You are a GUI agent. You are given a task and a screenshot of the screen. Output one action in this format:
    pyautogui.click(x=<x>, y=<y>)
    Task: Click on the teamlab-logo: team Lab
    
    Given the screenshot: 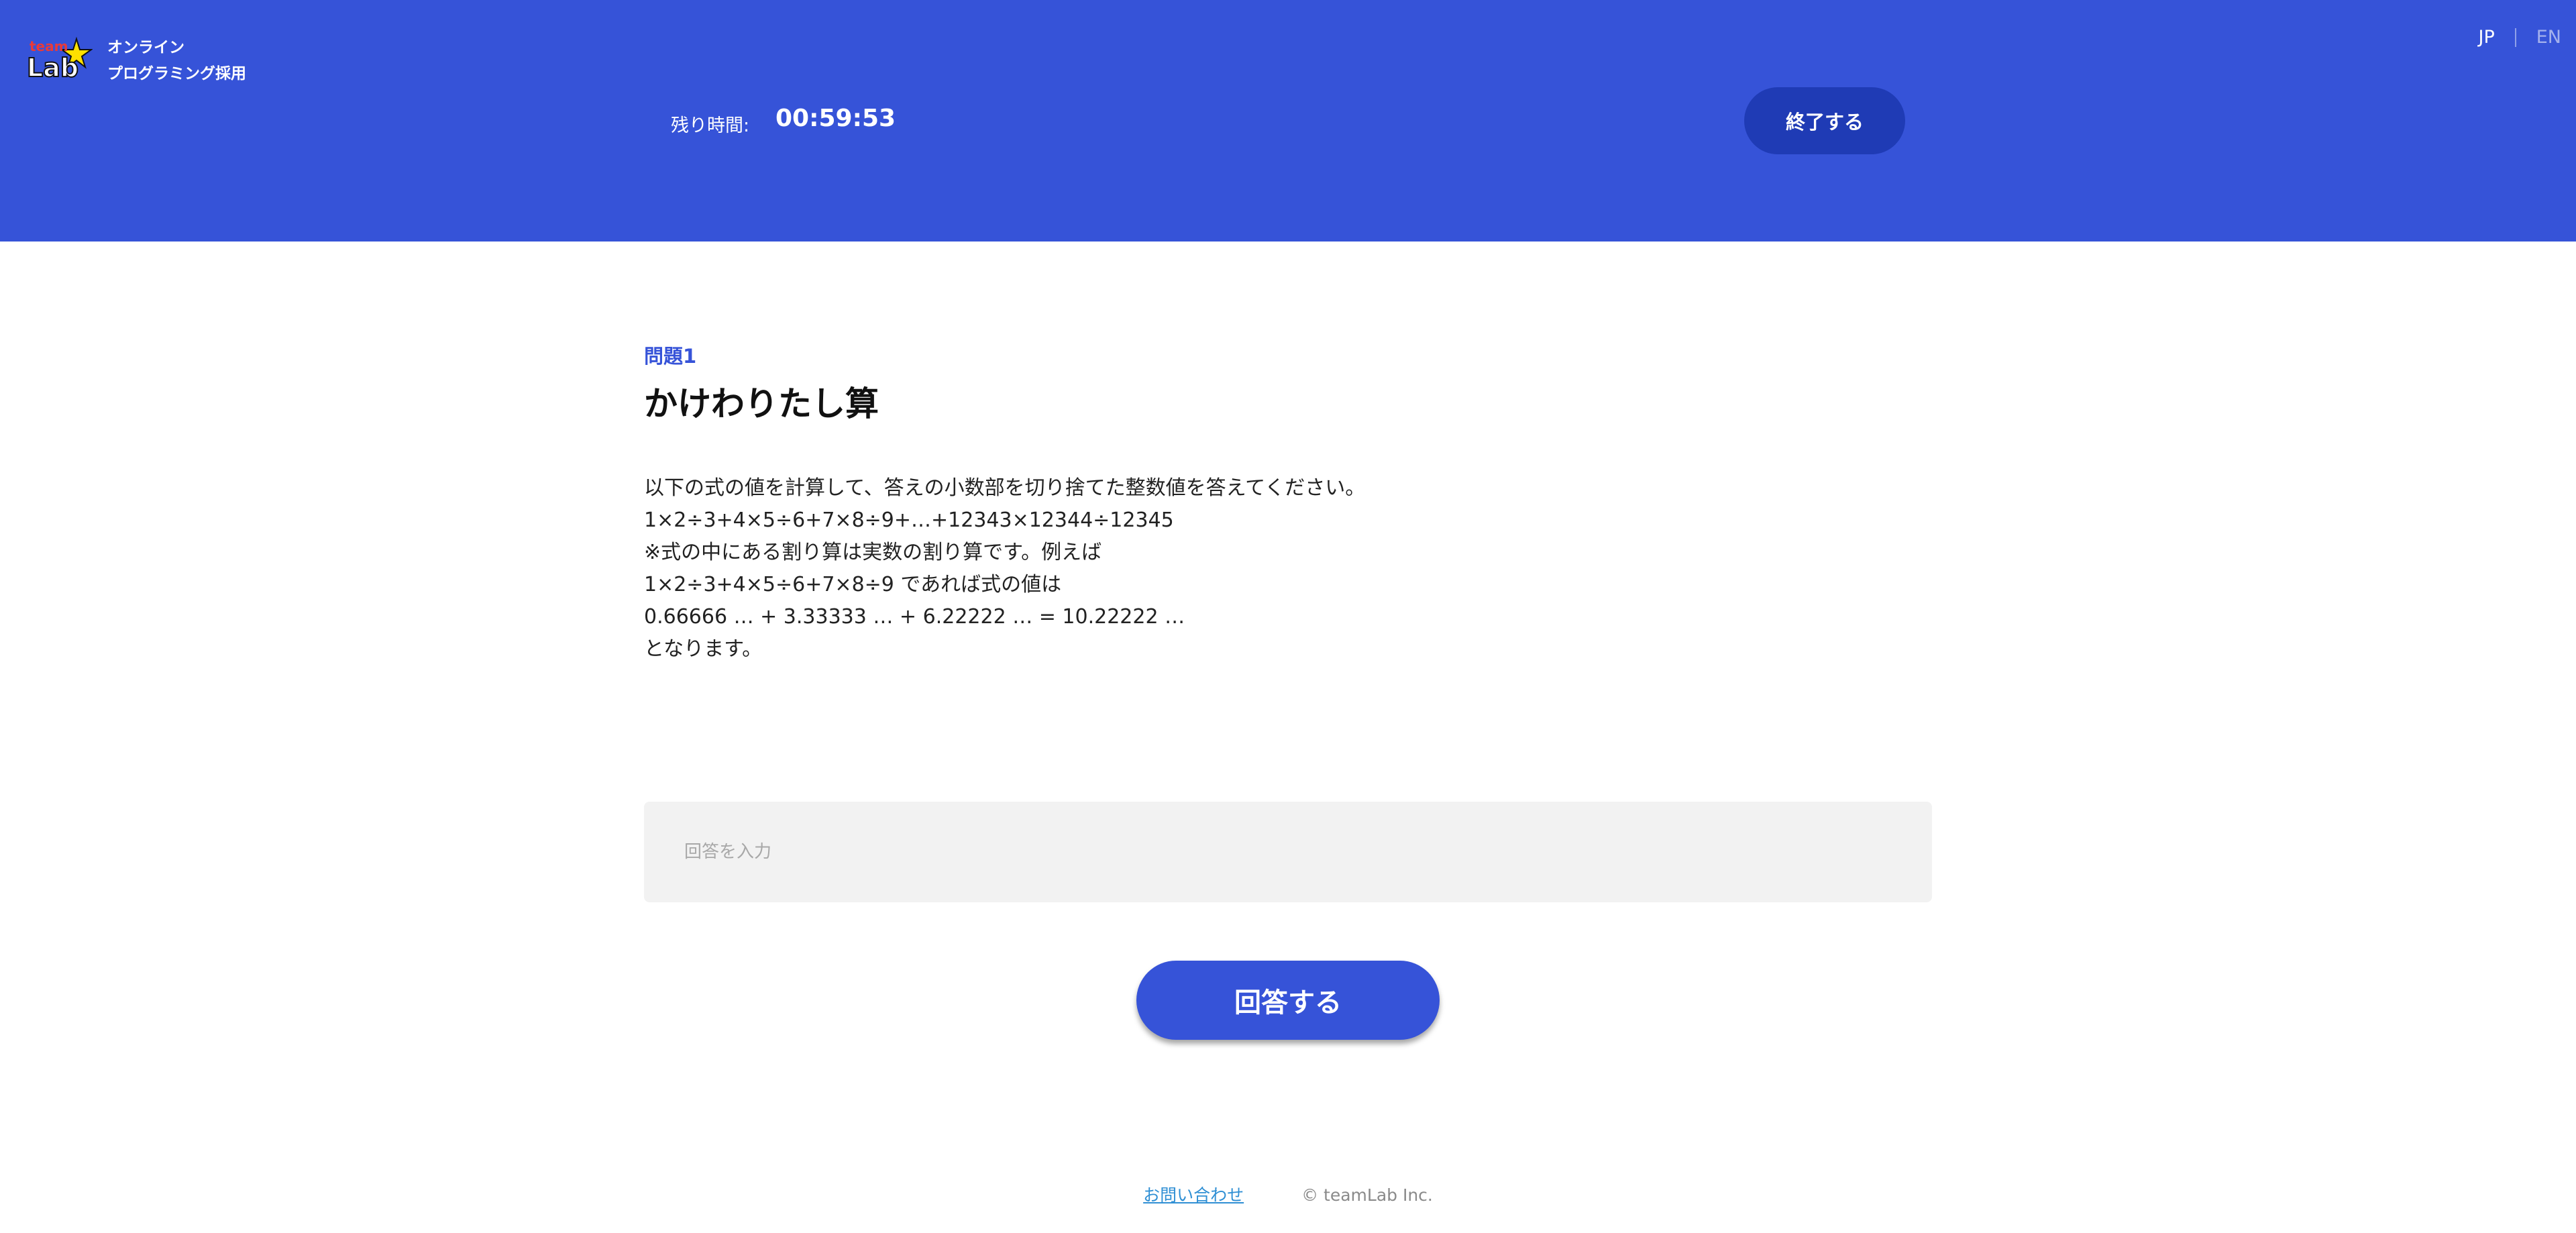 What is the action you would take?
    pyautogui.click(x=59, y=59)
    